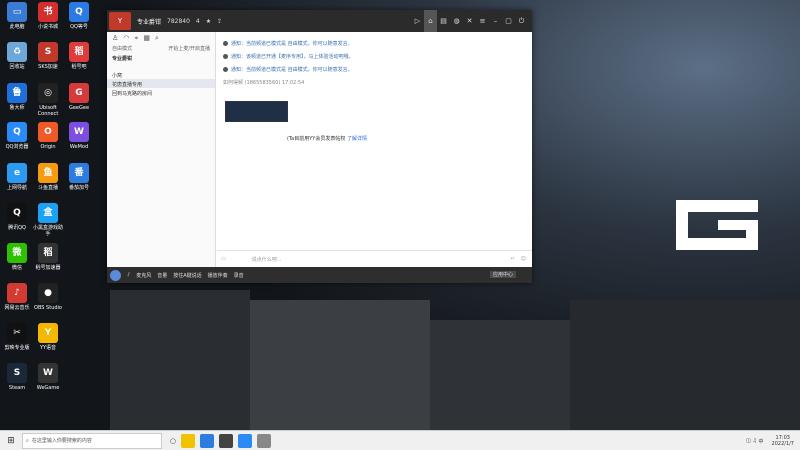  What do you see at coordinates (16, 268) in the screenshot?
I see `desktop-icon-label: 微信` at bounding box center [16, 268].